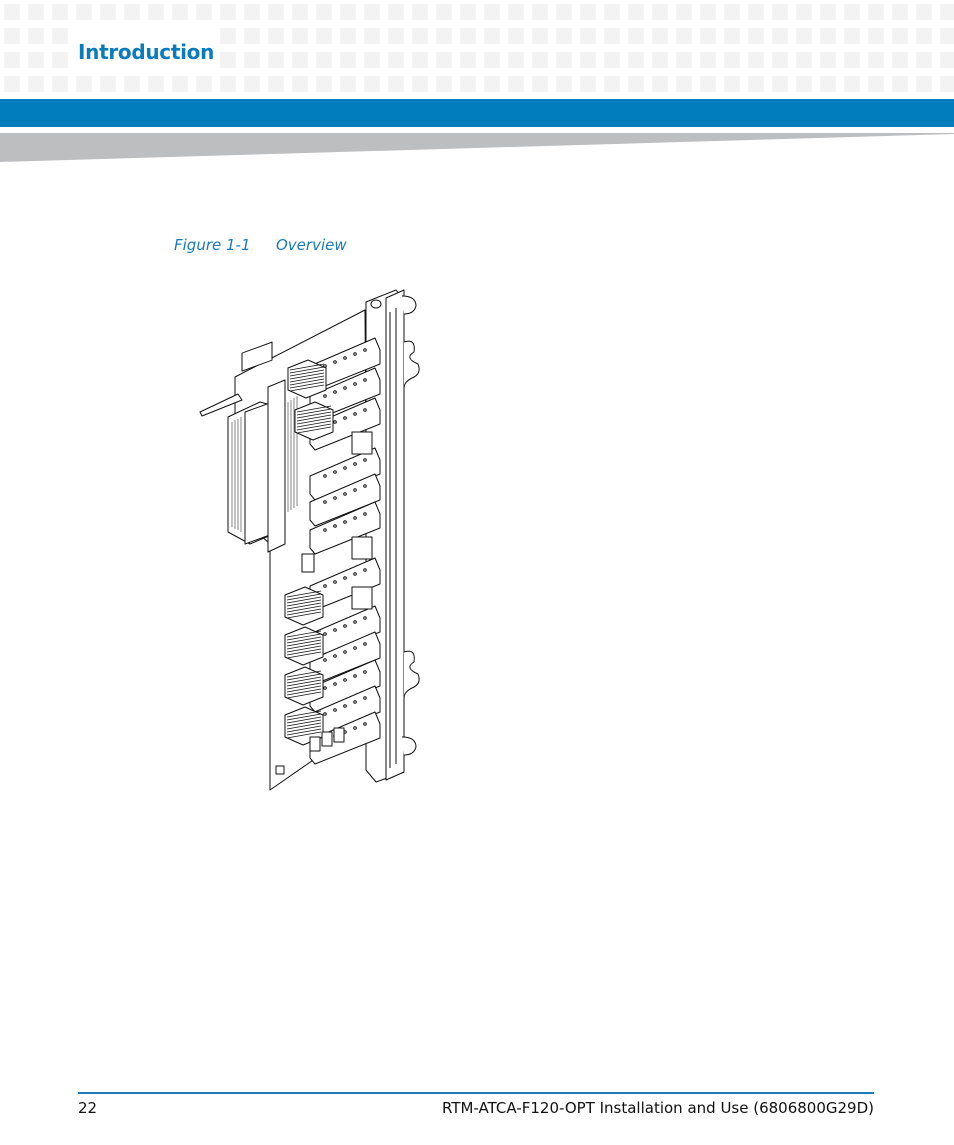 The height and width of the screenshot is (1145, 954). What do you see at coordinates (477, 147) in the screenshot?
I see `header-gray-wedge` at bounding box center [477, 147].